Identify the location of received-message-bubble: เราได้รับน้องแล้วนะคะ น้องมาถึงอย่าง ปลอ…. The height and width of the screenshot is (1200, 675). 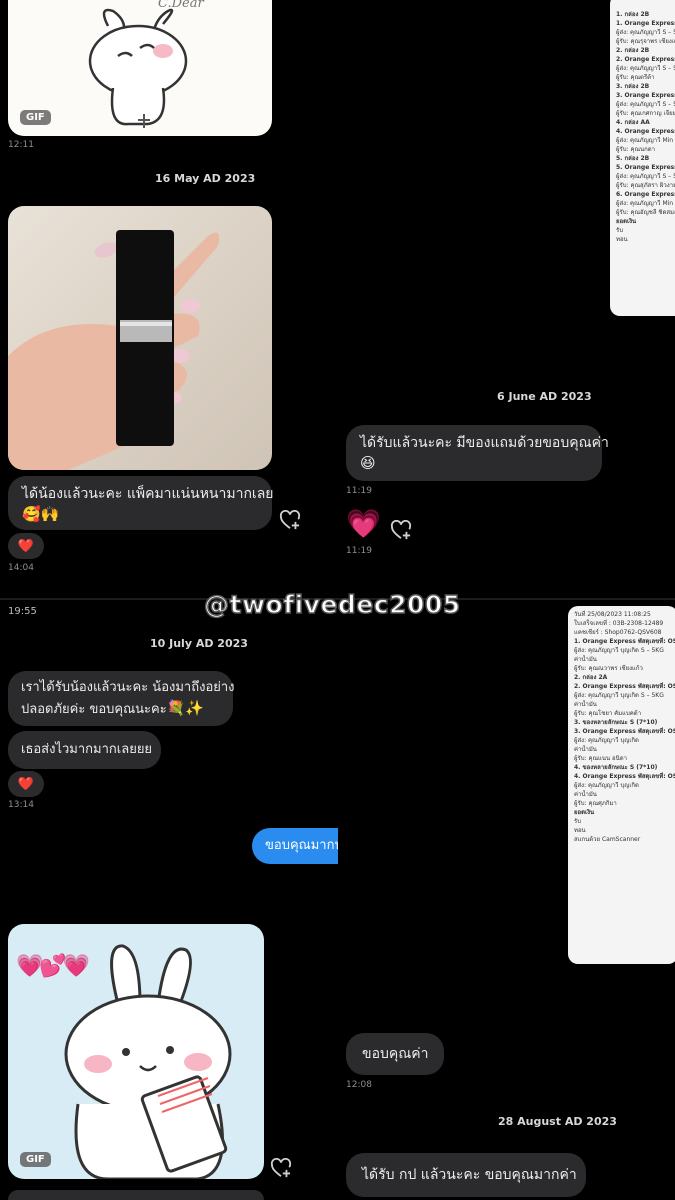
(121, 698).